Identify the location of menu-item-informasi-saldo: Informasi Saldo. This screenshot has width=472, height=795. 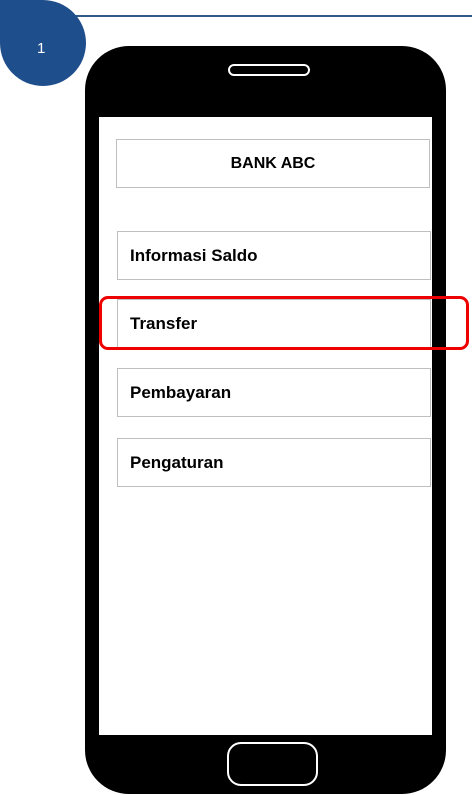
(274, 255).